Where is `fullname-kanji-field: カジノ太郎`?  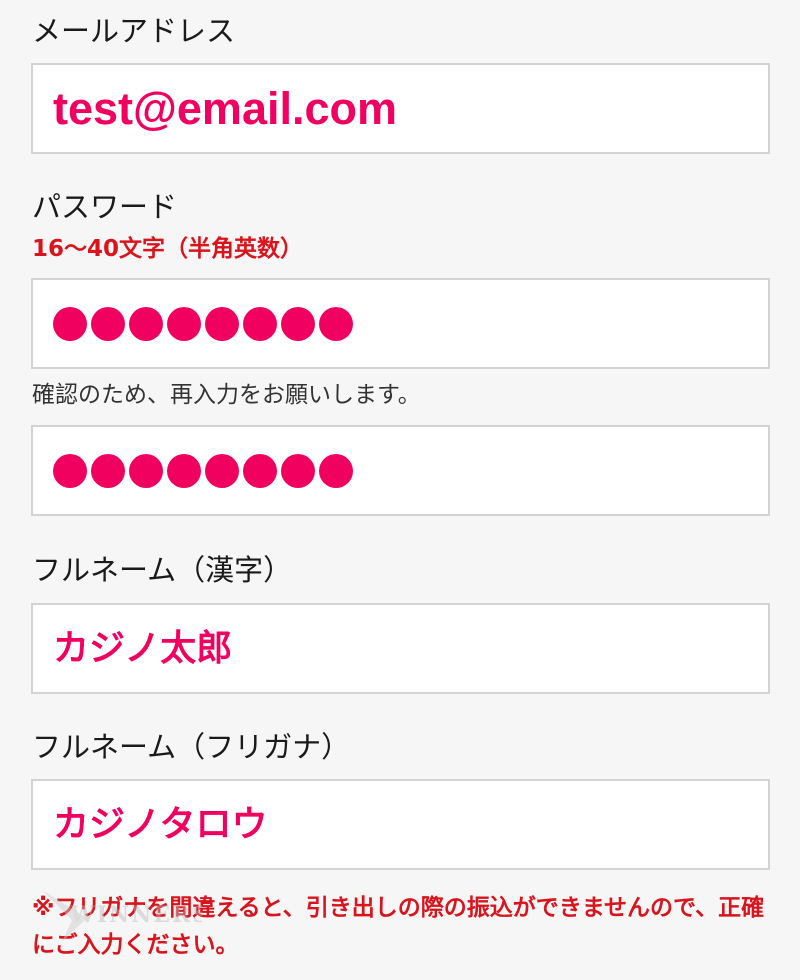
fullname-kanji-field: カジノ太郎 is located at coordinates (400, 648).